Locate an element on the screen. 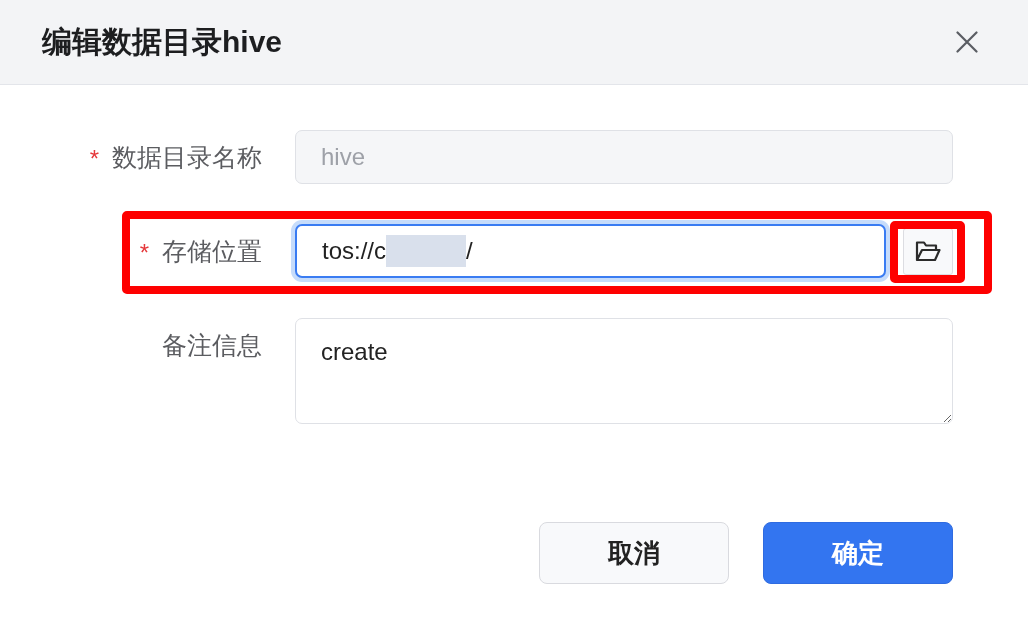 The width and height of the screenshot is (1028, 618). browse-button is located at coordinates (928, 251).